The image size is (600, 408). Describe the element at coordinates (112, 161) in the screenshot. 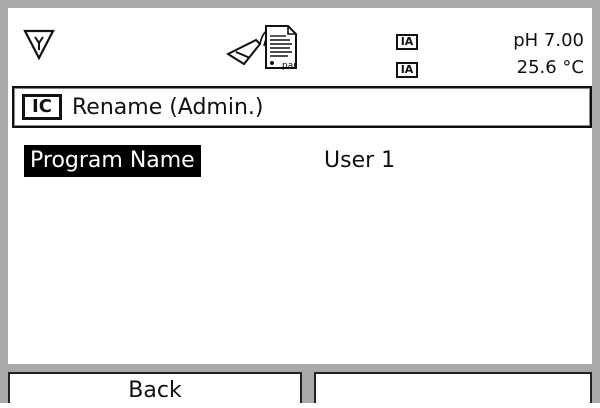

I see `program-name-label: Program Name` at that location.